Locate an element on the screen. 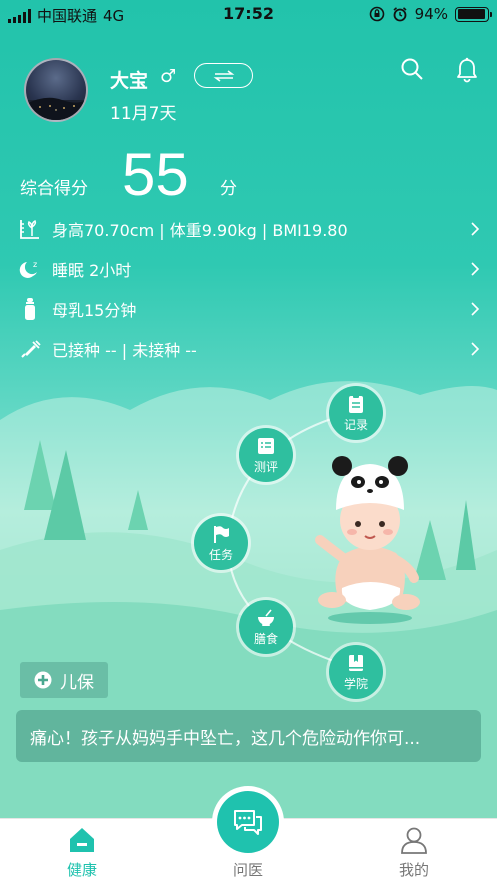 This screenshot has width=497, height=883. svg-text: z is located at coordinates (35, 264).